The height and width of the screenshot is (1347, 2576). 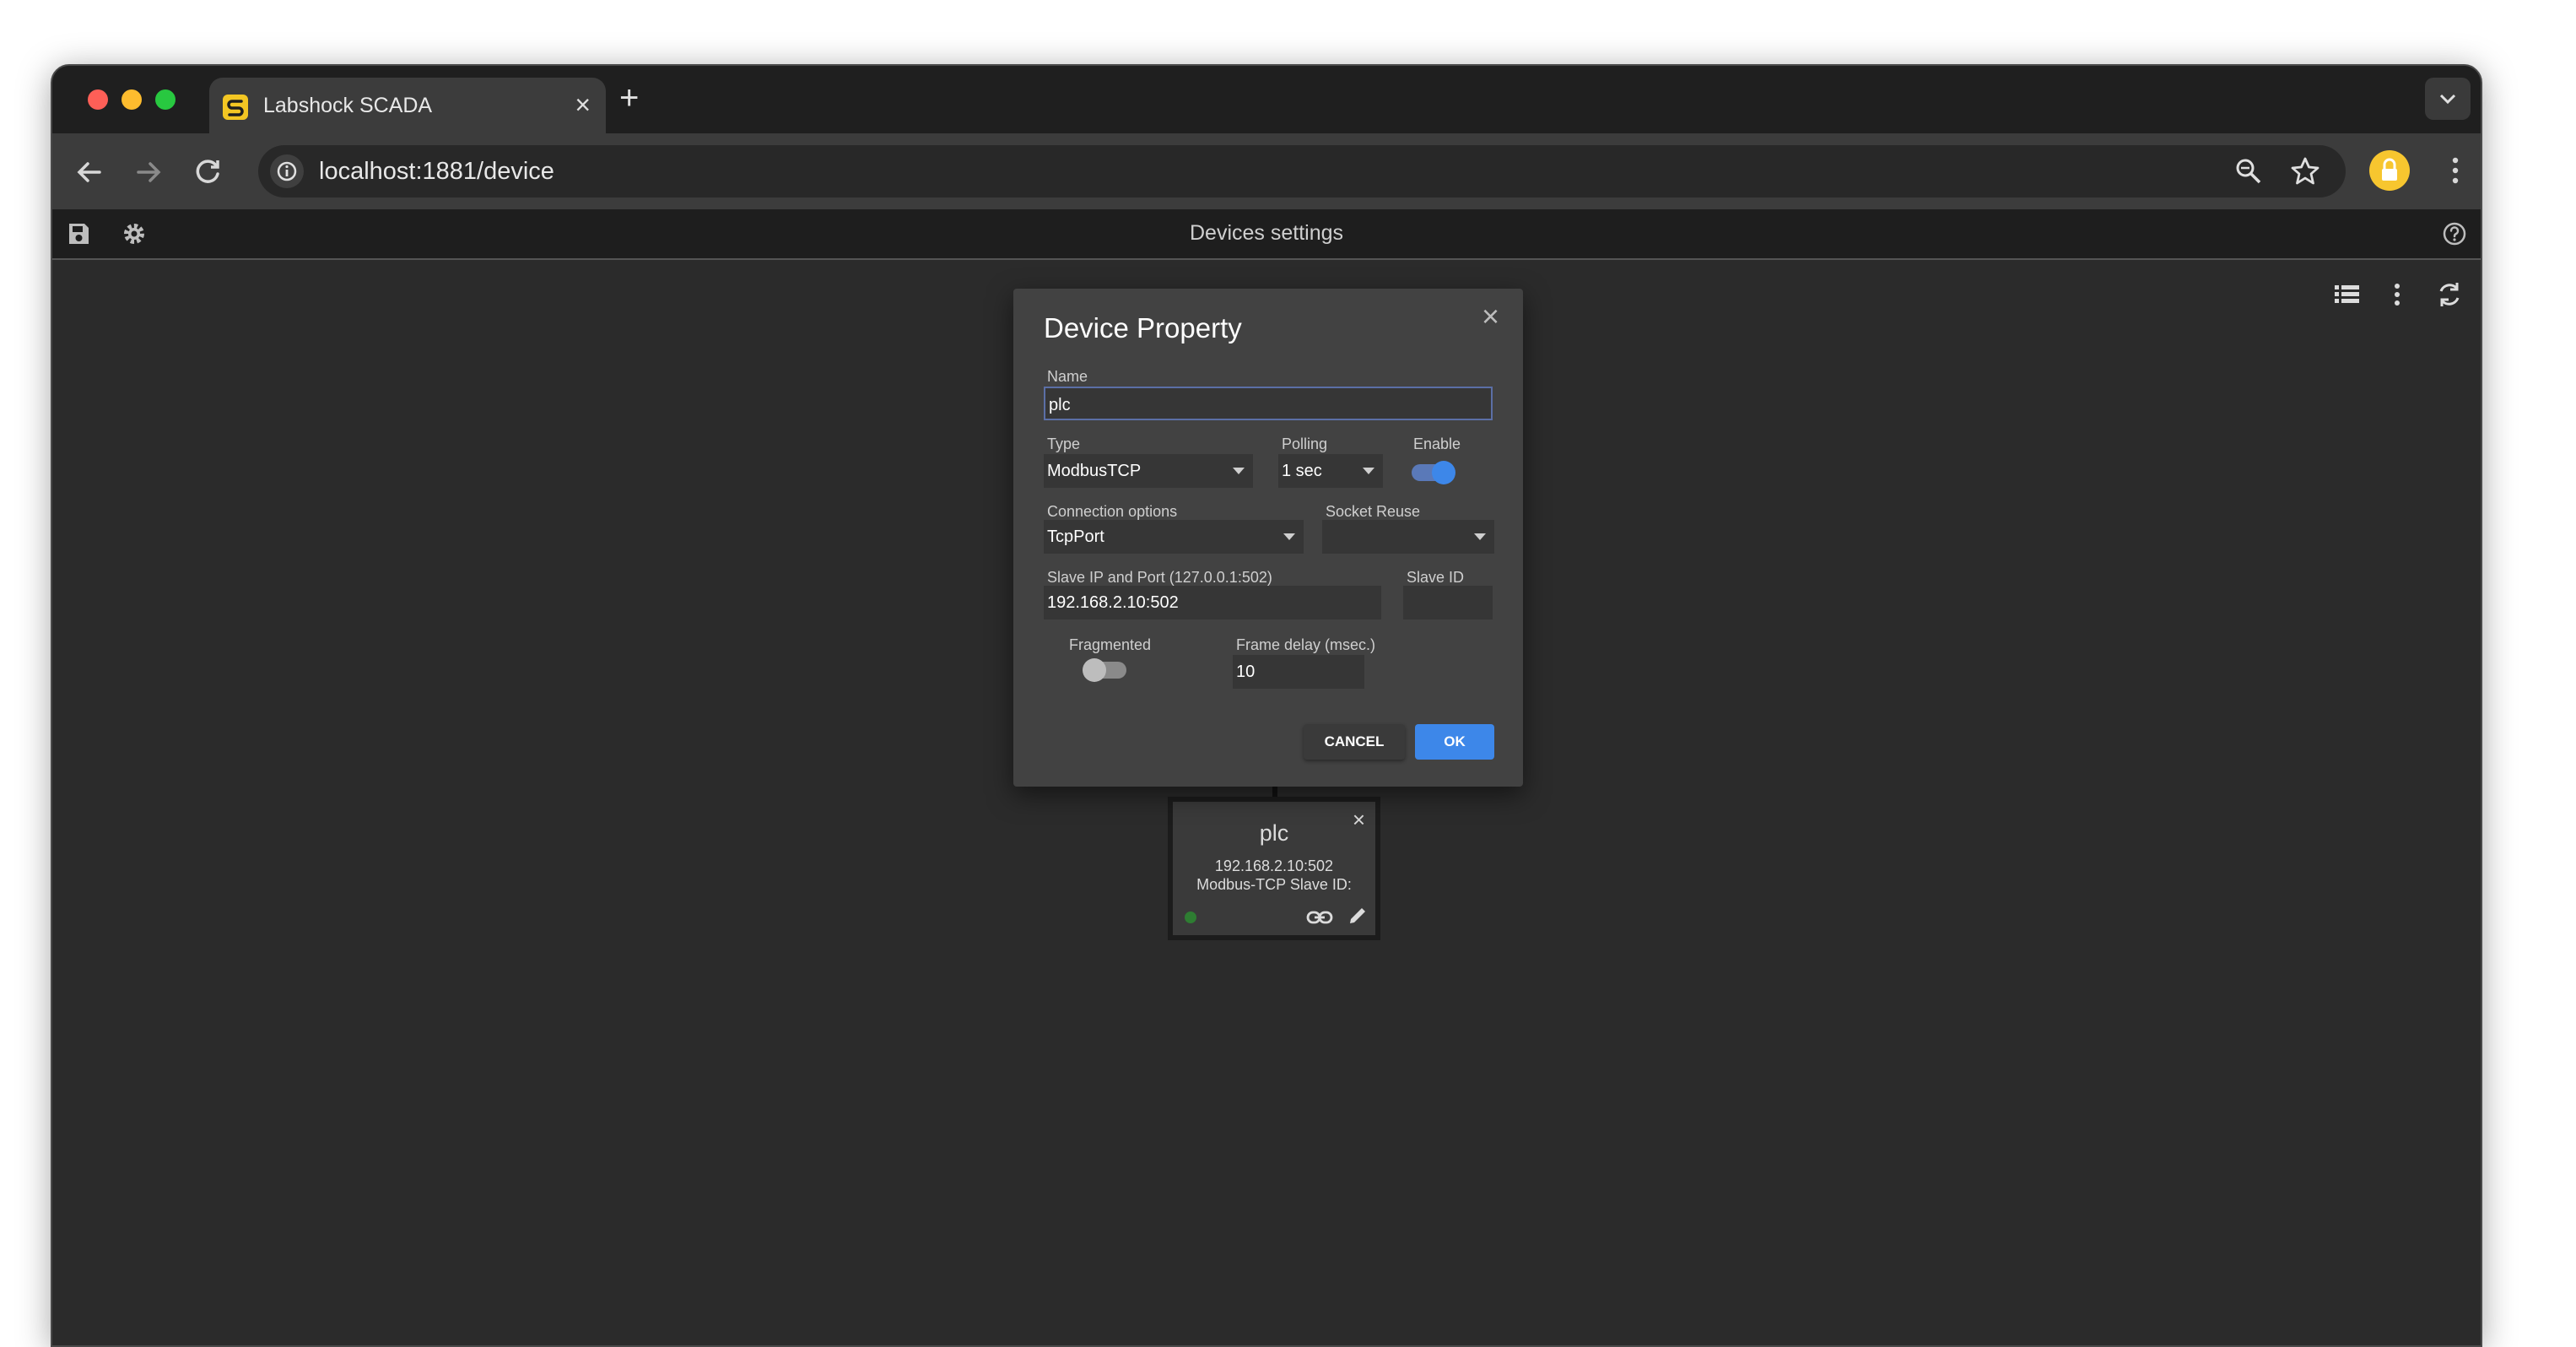 I want to click on slave-ip-label: Slave IP and Port (127.0.0.1:502), so click(x=1159, y=577).